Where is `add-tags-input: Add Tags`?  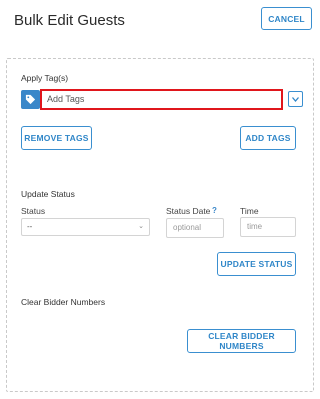
add-tags-input: Add Tags is located at coordinates (161, 99).